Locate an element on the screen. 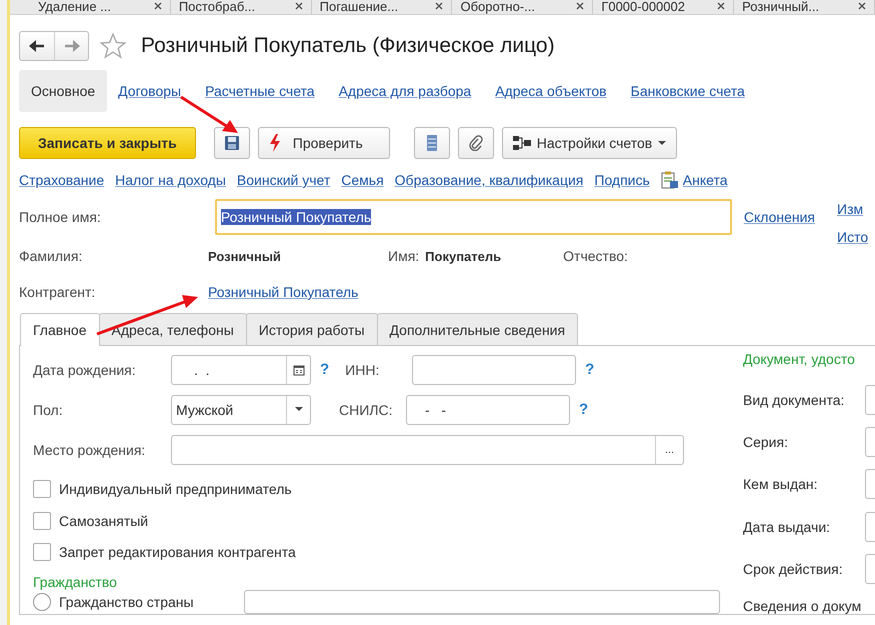  paperclip-icon is located at coordinates (476, 143).